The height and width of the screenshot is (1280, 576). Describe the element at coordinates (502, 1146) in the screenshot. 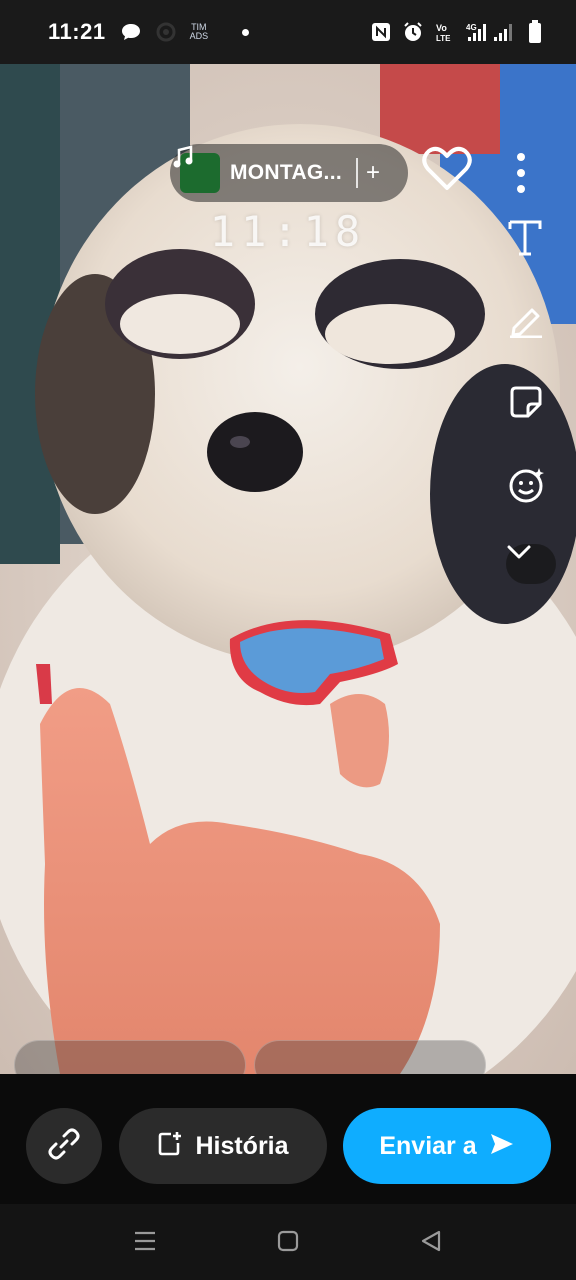

I see `send-arrow-icon` at that location.